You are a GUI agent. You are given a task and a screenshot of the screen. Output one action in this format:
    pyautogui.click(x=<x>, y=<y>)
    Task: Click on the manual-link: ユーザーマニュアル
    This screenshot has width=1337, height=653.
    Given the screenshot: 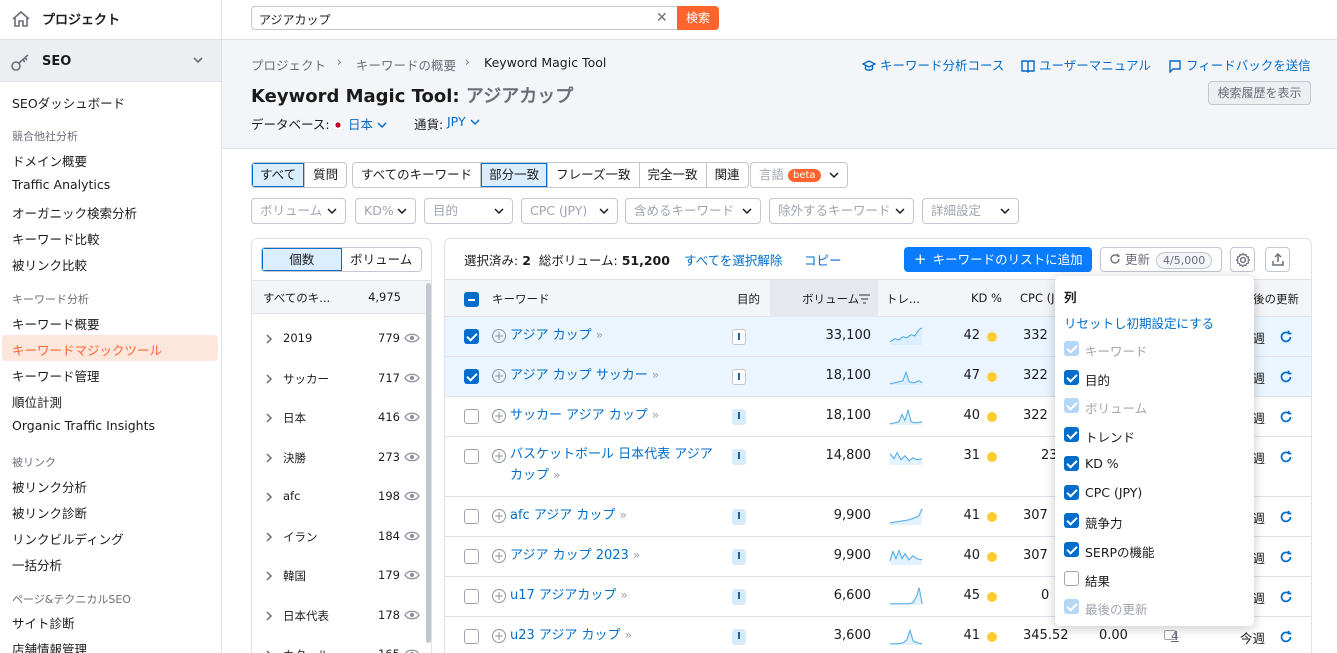 What is the action you would take?
    pyautogui.click(x=1086, y=64)
    